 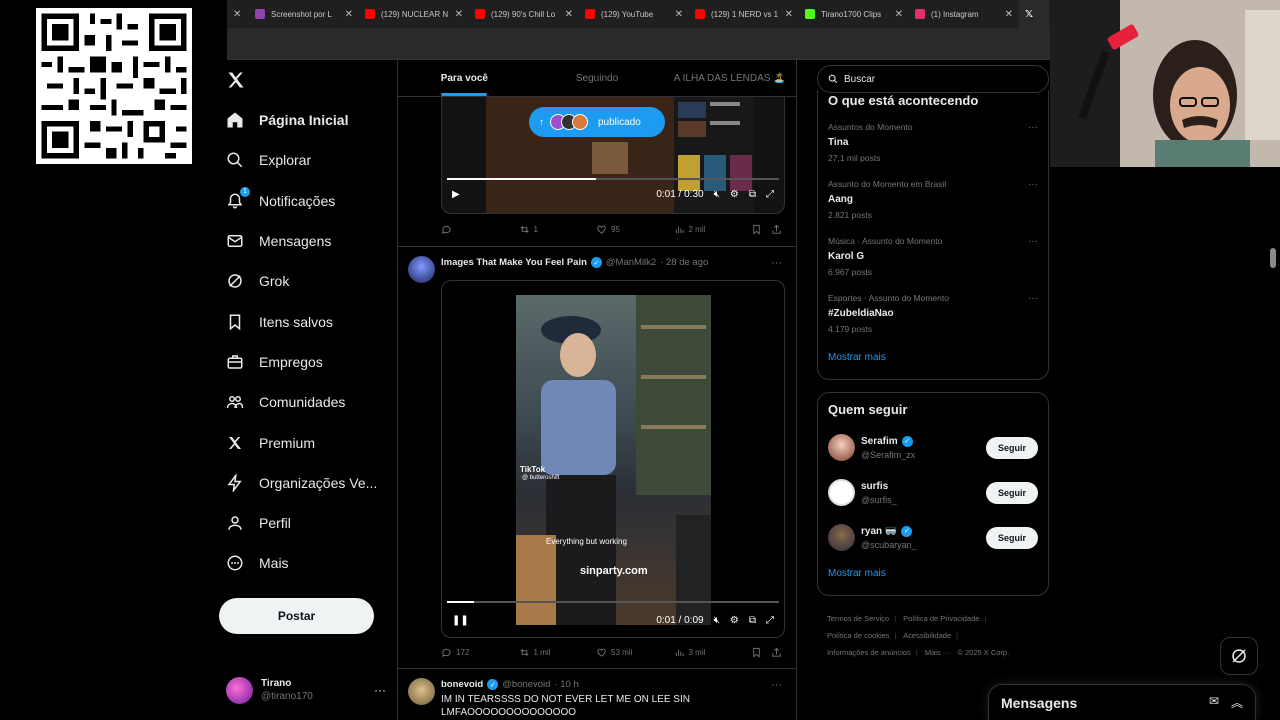 I want to click on messages-drawer: Mensagens ✉ ︽, so click(x=1122, y=702).